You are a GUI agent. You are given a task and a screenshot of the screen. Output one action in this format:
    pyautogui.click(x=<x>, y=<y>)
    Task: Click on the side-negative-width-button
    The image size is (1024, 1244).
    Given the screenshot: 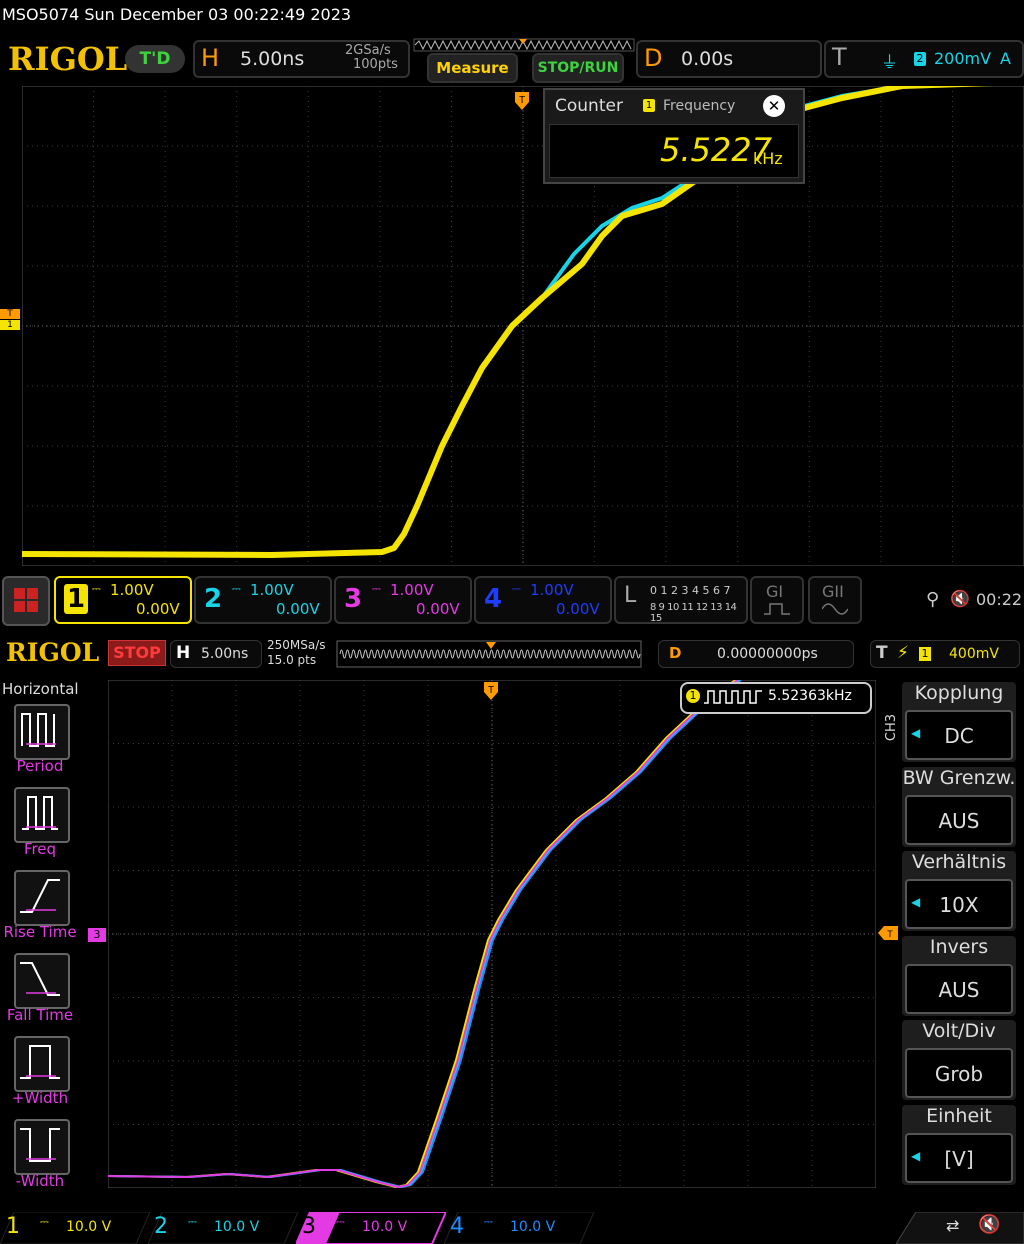 What is the action you would take?
    pyautogui.click(x=42, y=1147)
    